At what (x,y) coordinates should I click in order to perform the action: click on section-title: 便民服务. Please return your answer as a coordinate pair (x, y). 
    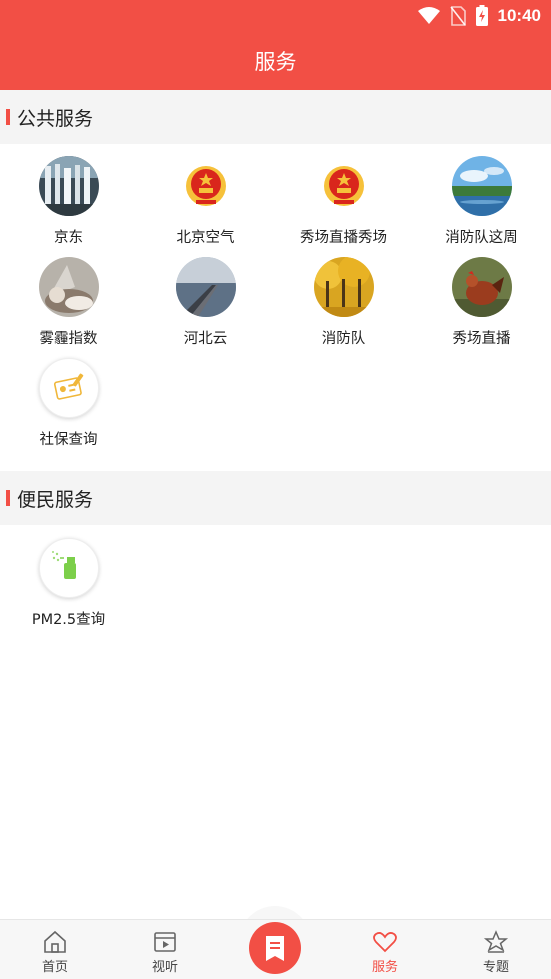
    Looking at the image, I should click on (55, 500).